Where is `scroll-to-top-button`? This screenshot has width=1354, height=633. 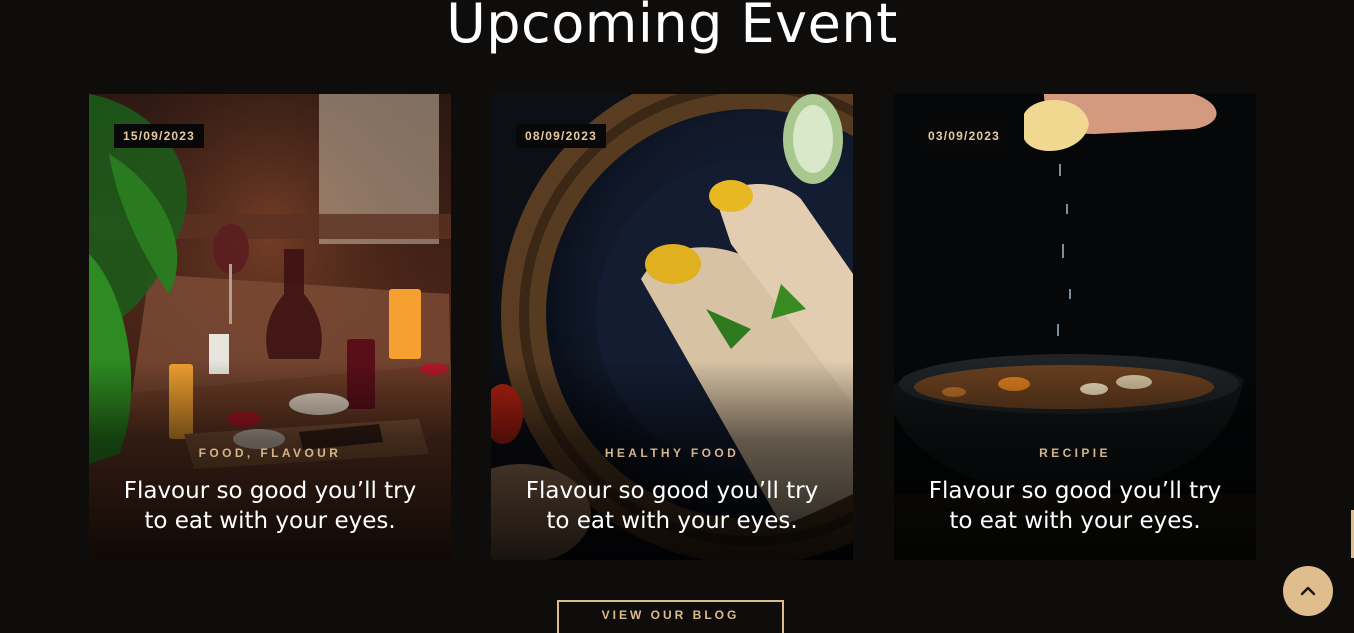
scroll-to-top-button is located at coordinates (1308, 591).